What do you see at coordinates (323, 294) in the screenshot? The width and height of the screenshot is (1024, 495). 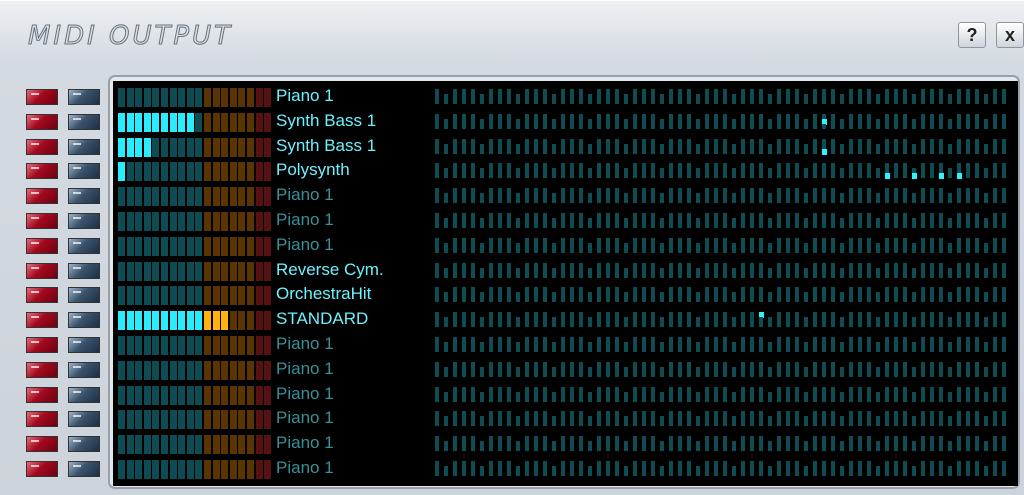 I see `channel-name: OrchestraHit` at bounding box center [323, 294].